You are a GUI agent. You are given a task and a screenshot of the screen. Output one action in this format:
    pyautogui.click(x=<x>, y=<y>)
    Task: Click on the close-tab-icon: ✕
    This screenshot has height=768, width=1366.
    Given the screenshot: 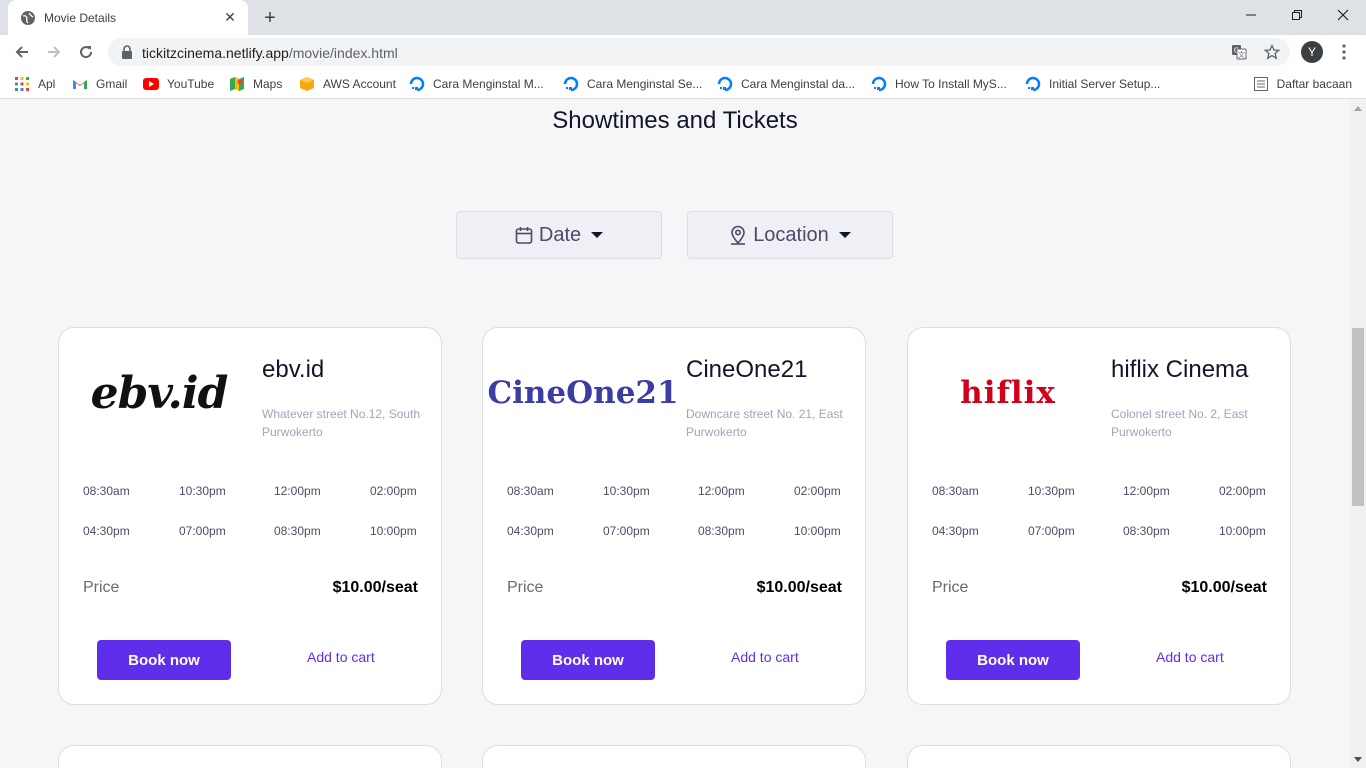 What is the action you would take?
    pyautogui.click(x=230, y=17)
    